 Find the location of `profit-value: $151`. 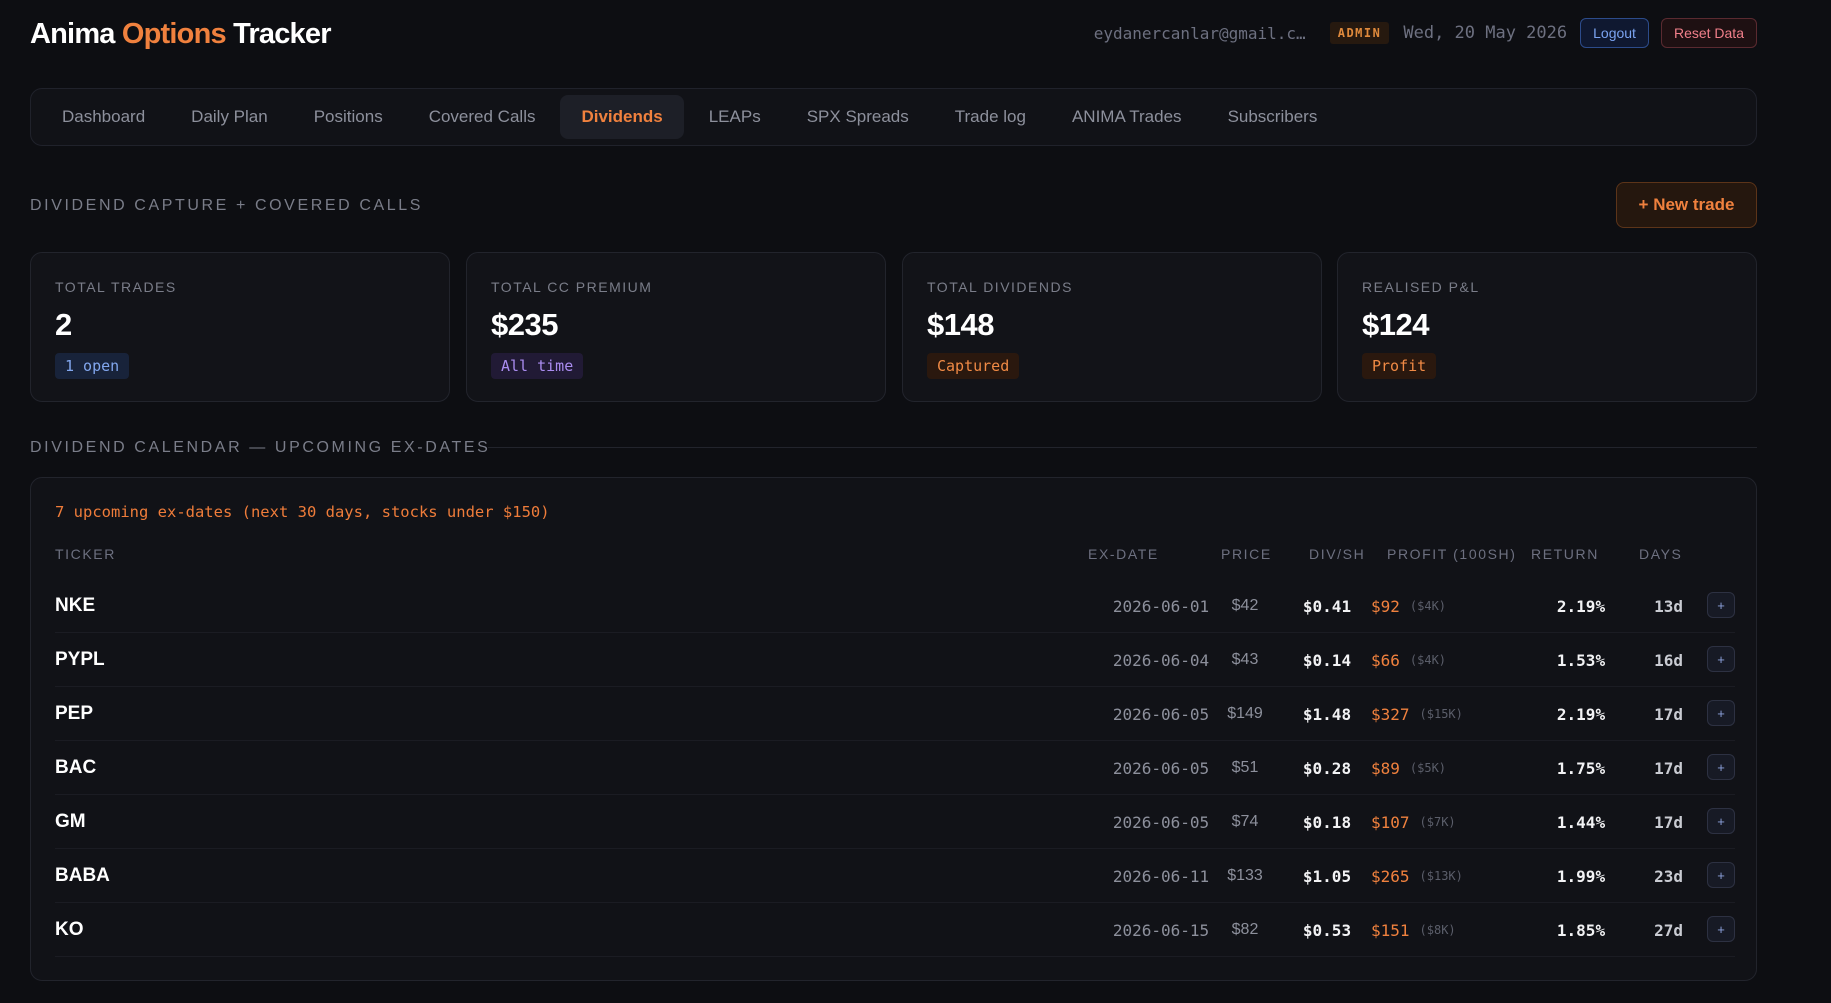

profit-value: $151 is located at coordinates (1390, 930).